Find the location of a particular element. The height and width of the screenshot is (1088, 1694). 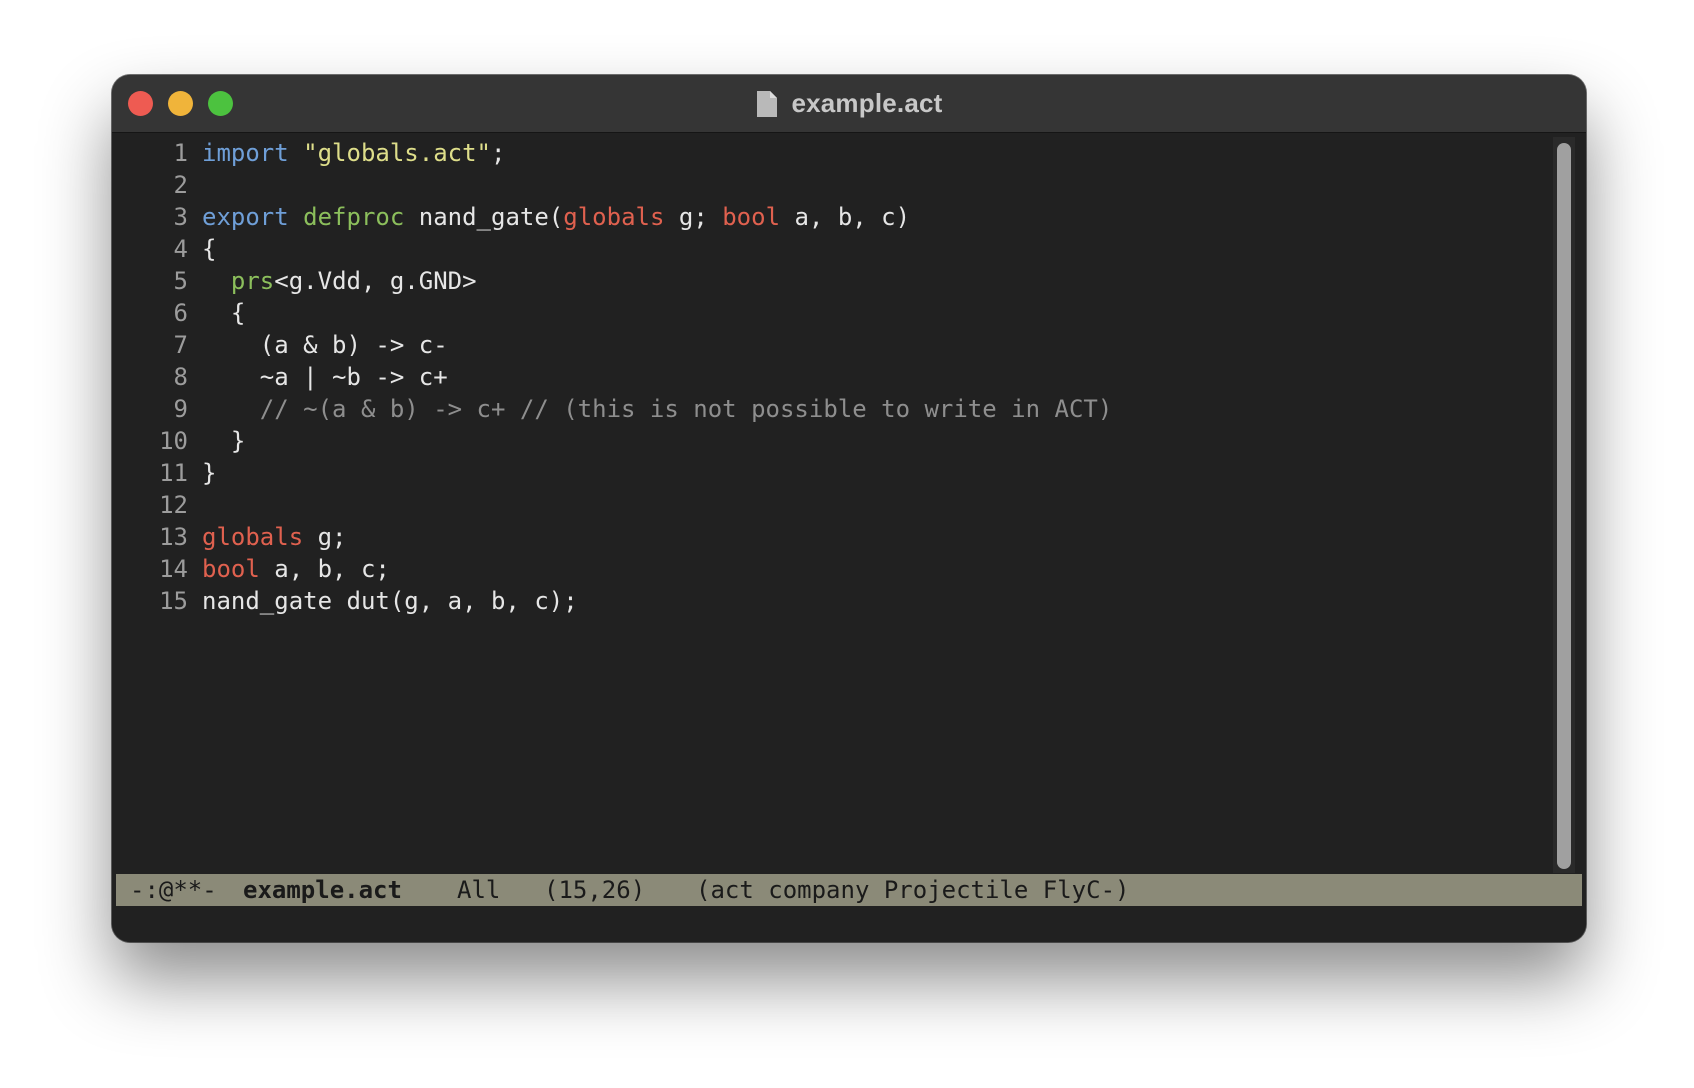

line-number: 2 is located at coordinates (180, 185).